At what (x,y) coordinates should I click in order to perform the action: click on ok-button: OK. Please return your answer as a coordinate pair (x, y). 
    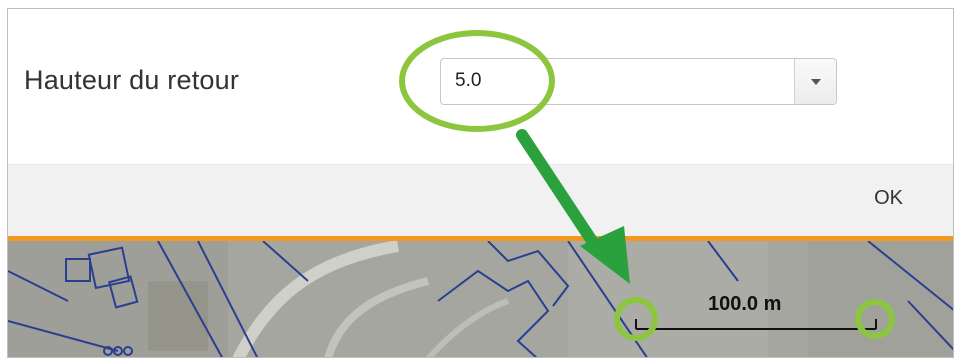
    Looking at the image, I should click on (888, 198).